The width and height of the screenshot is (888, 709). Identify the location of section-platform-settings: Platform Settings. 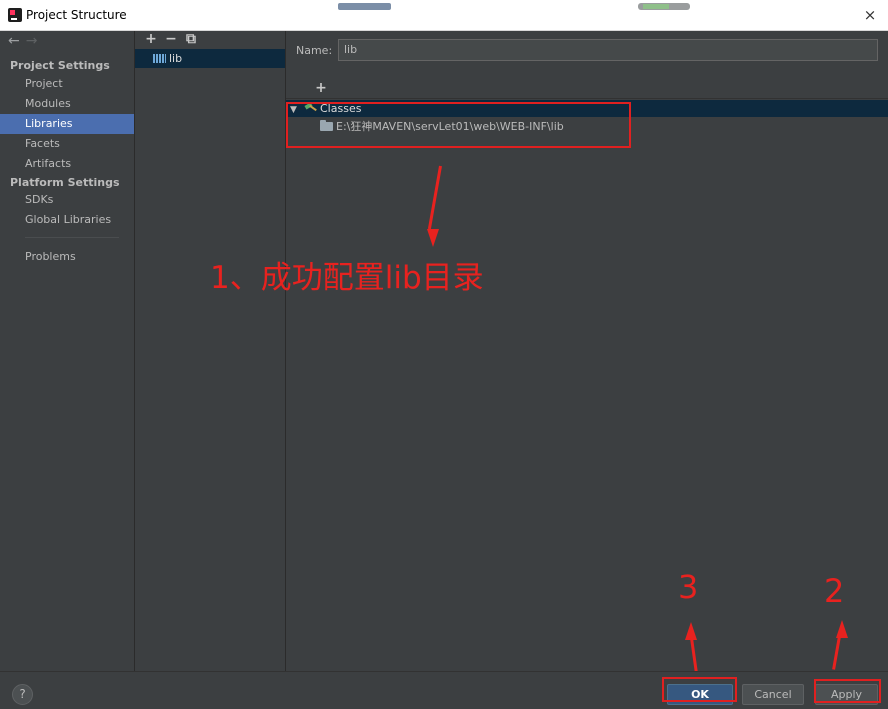
(65, 182).